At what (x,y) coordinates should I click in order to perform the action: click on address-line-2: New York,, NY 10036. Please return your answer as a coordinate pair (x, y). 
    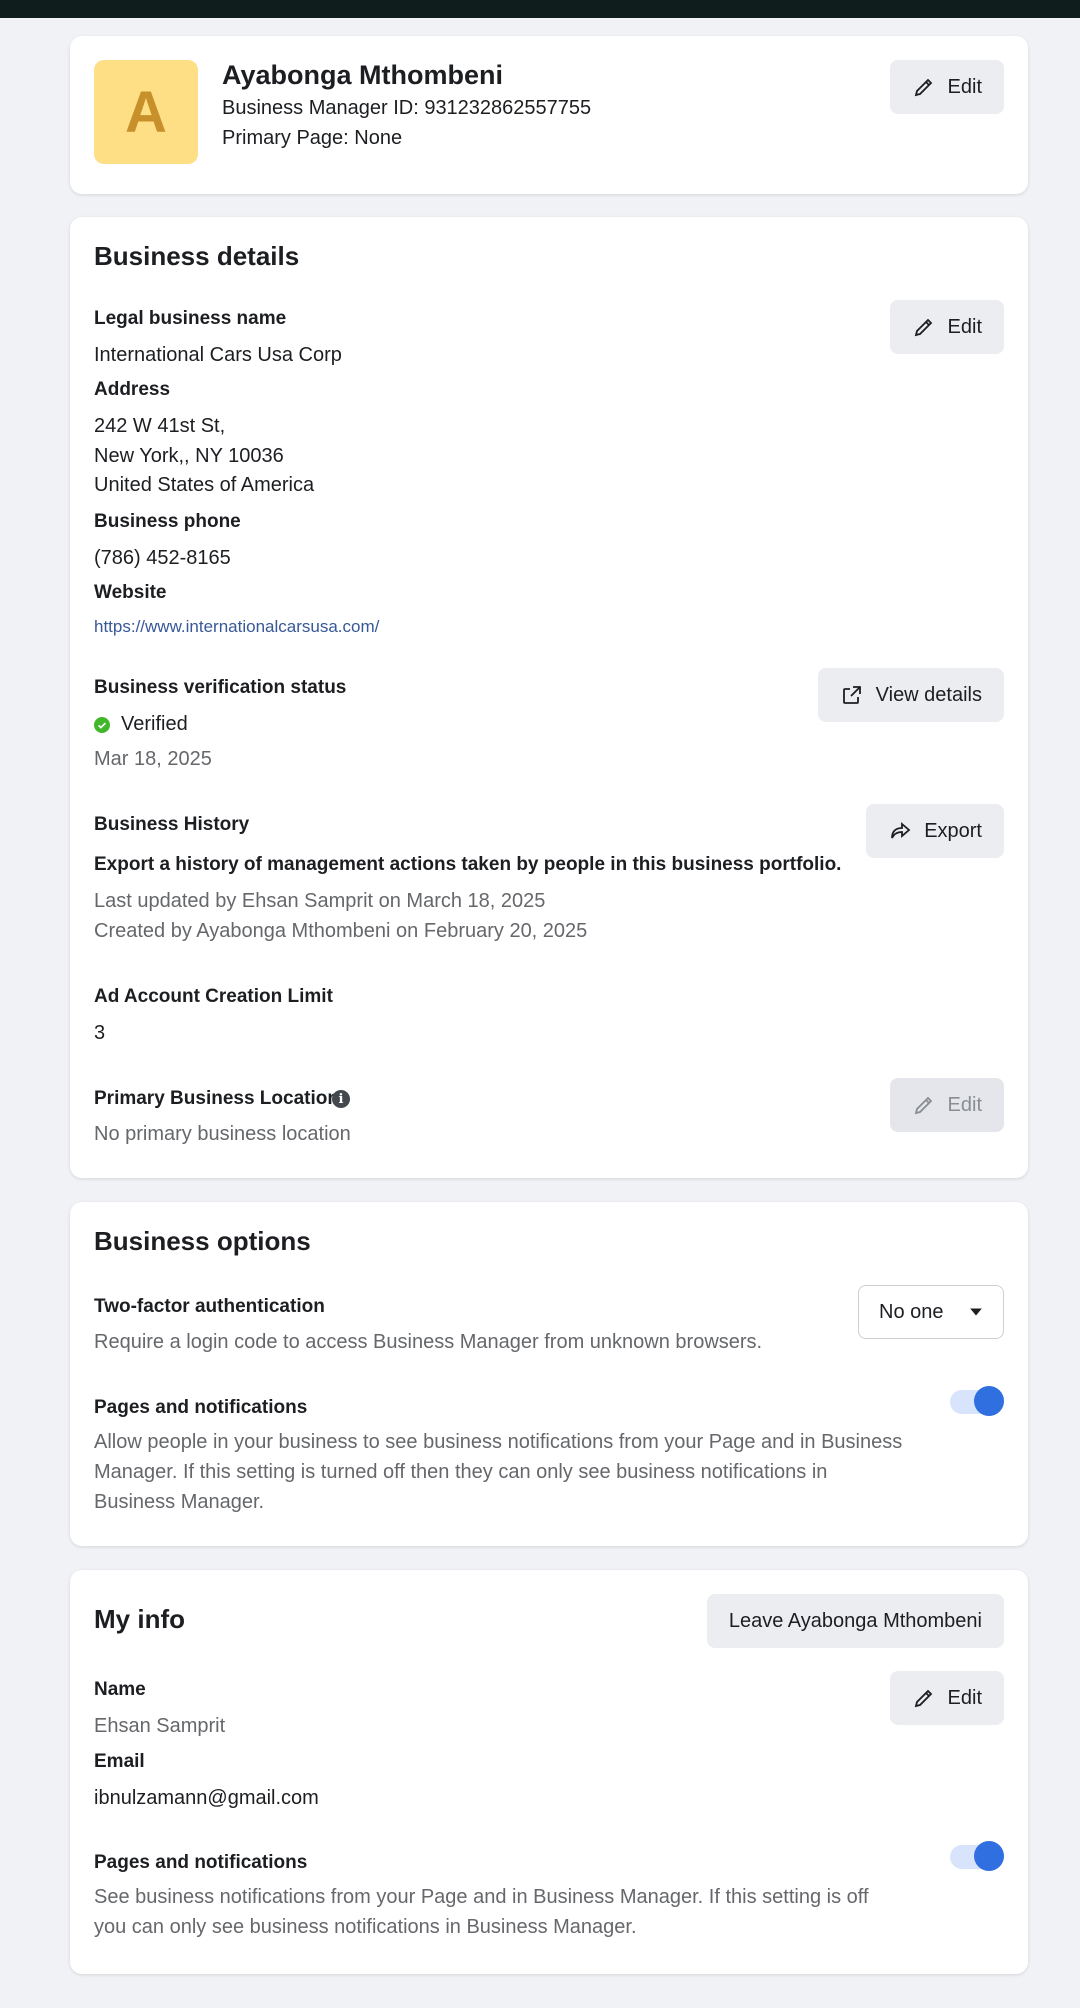
    Looking at the image, I should click on (189, 456).